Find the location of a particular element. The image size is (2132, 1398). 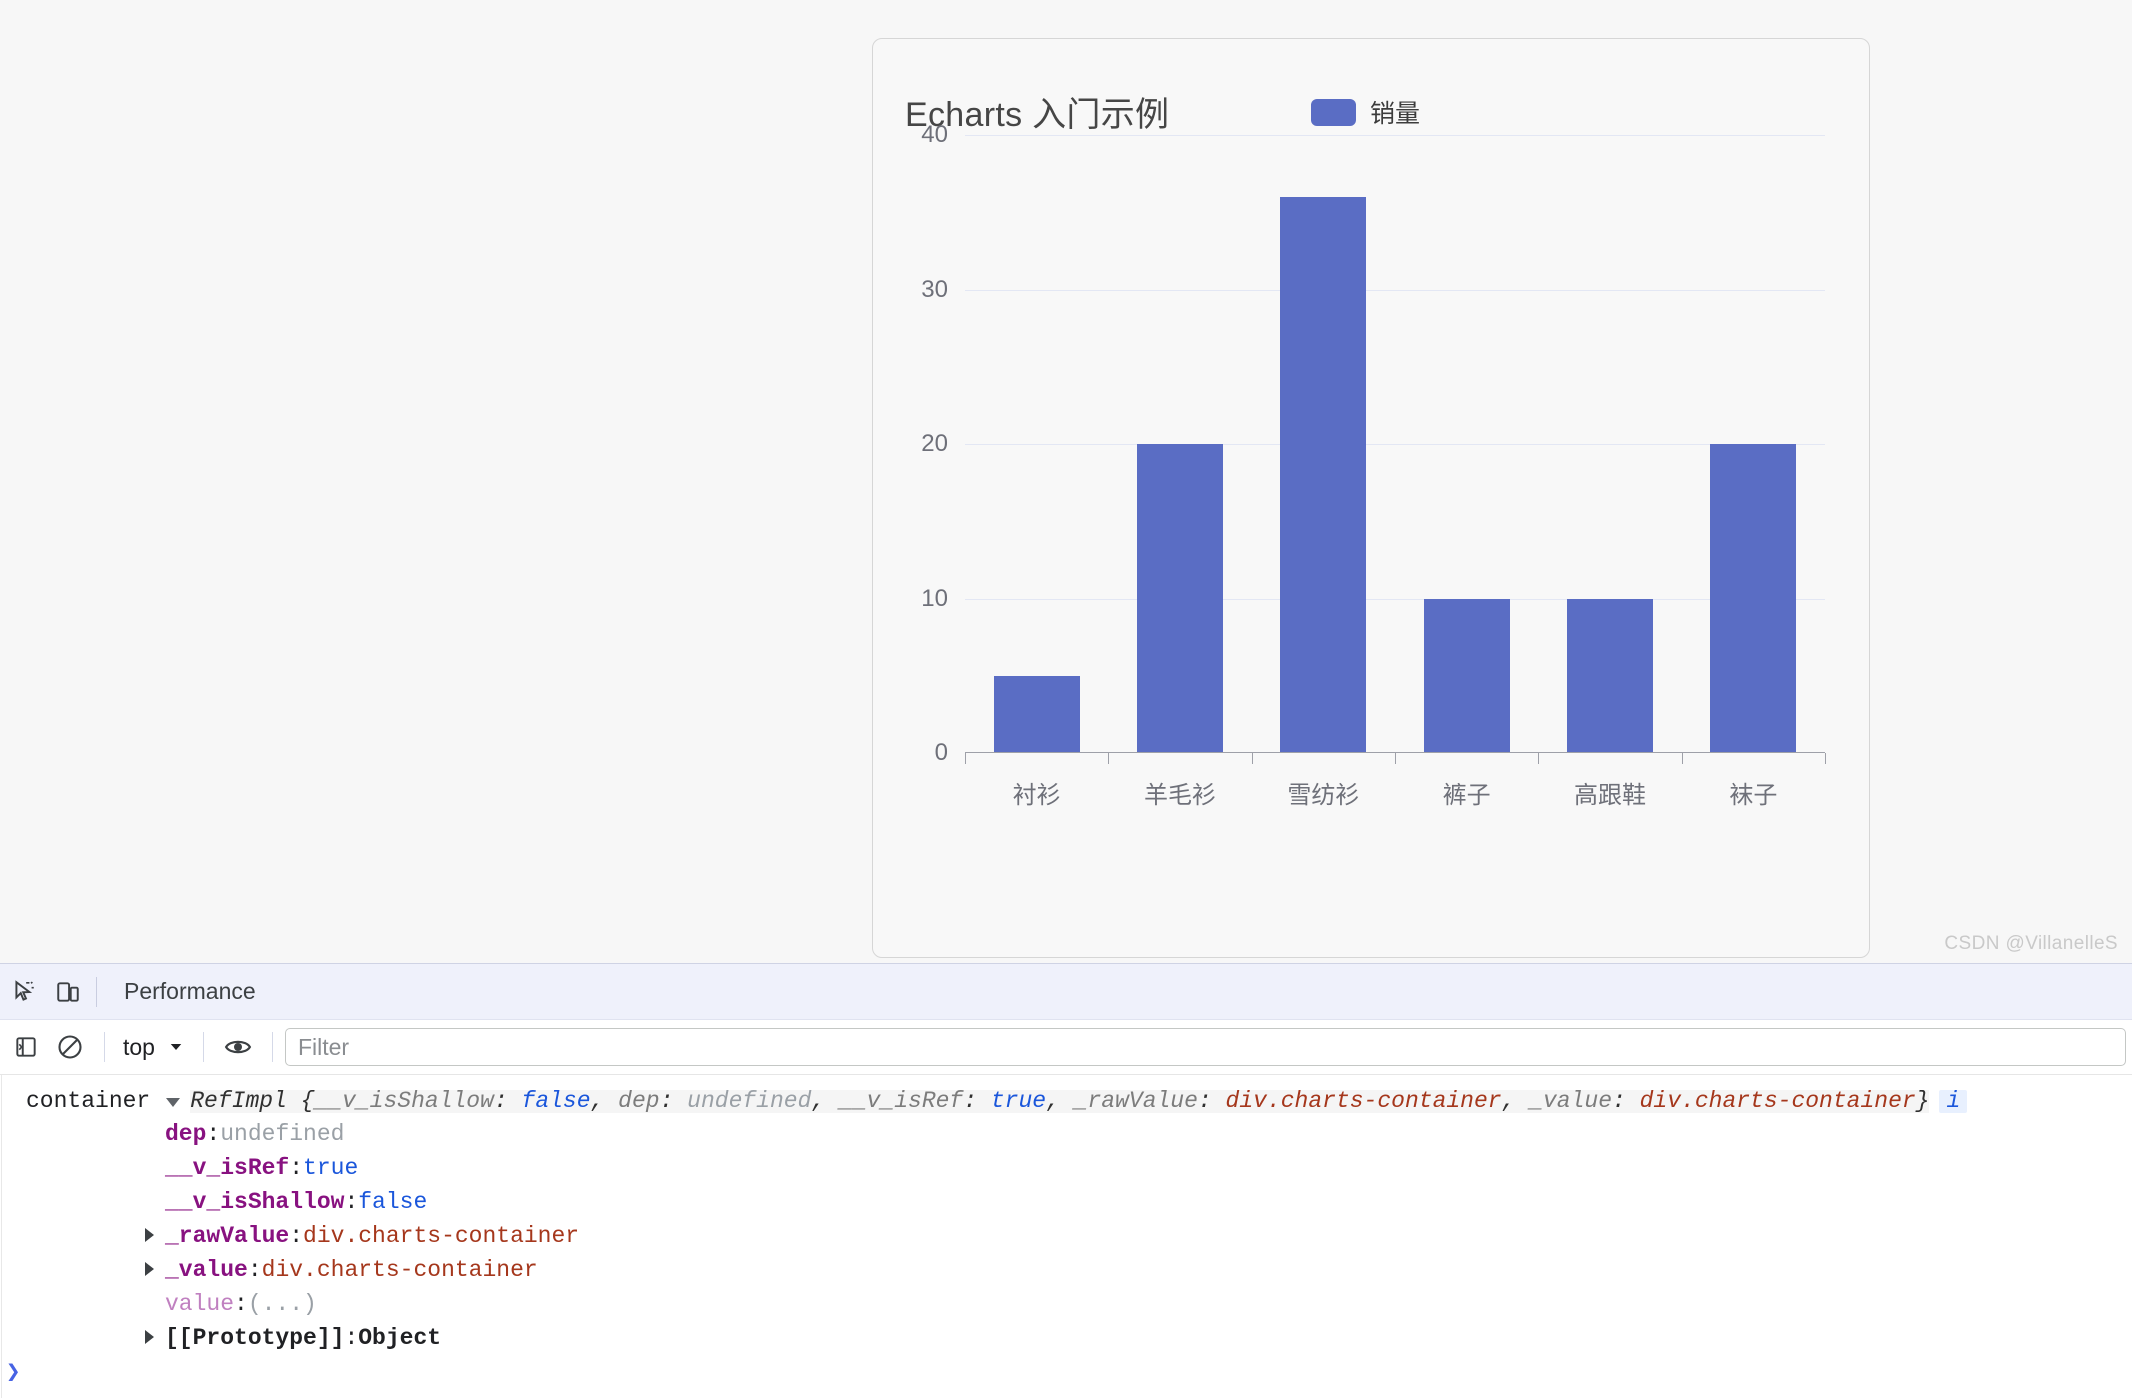

property-row: _rawValue: div.charts-container is located at coordinates (1066, 1236).